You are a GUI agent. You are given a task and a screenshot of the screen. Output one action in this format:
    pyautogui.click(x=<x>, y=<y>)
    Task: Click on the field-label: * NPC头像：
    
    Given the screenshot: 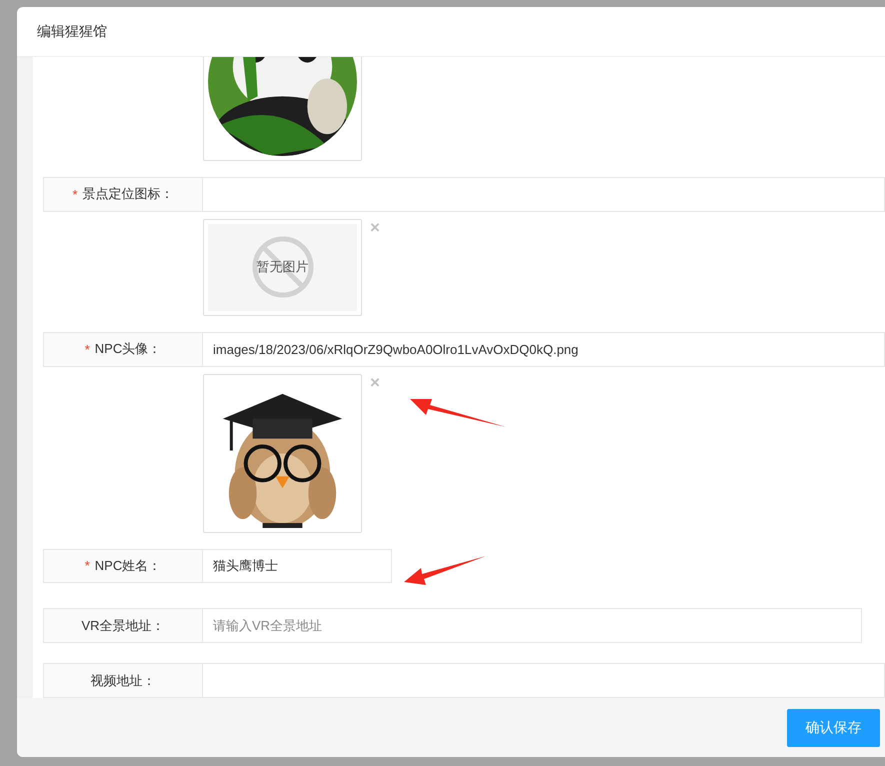 What is the action you would take?
    pyautogui.click(x=123, y=349)
    